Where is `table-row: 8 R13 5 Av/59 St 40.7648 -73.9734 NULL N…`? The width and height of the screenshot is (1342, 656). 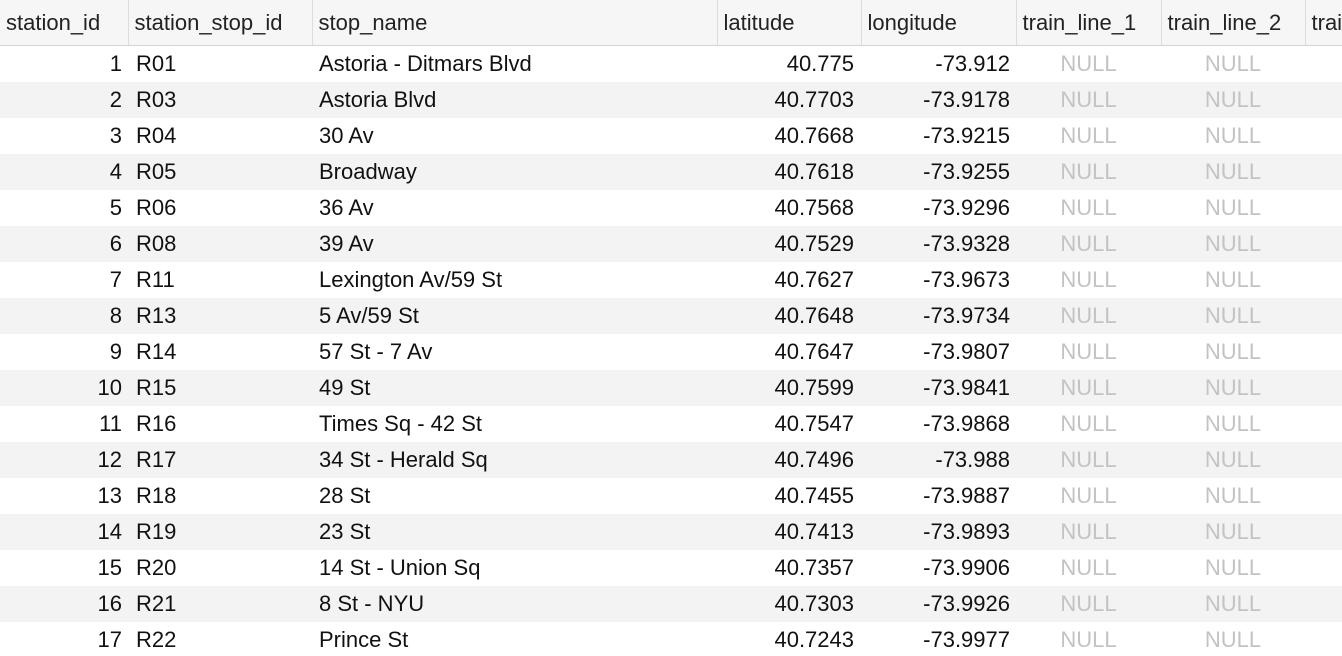 table-row: 8 R13 5 Av/59 St 40.7648 -73.9734 NULL N… is located at coordinates (671, 316).